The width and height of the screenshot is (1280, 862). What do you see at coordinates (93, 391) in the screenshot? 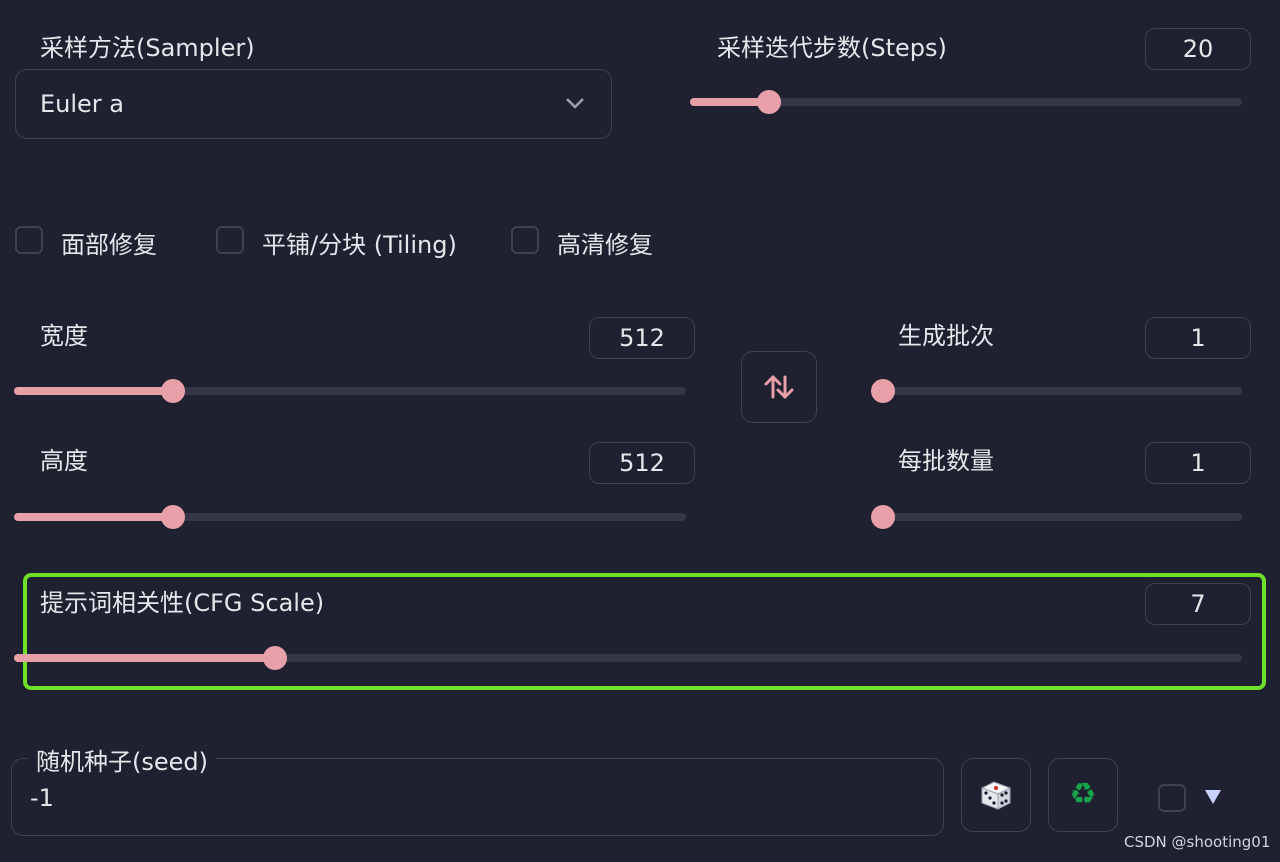
I see `width-slider-fill` at bounding box center [93, 391].